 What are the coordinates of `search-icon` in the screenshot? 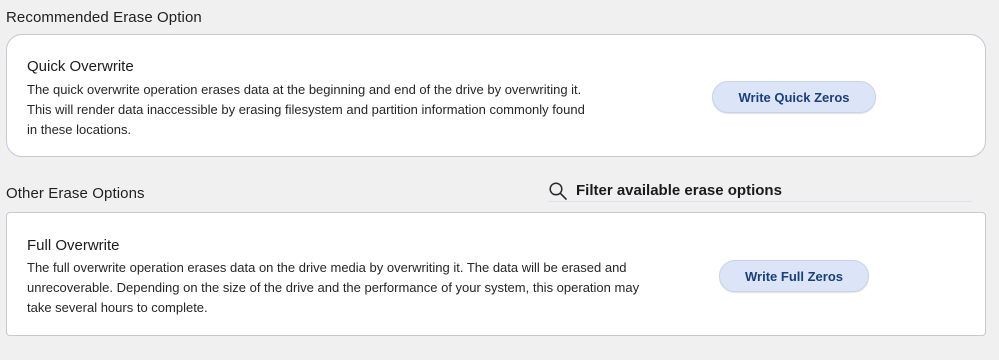 It's located at (558, 190).